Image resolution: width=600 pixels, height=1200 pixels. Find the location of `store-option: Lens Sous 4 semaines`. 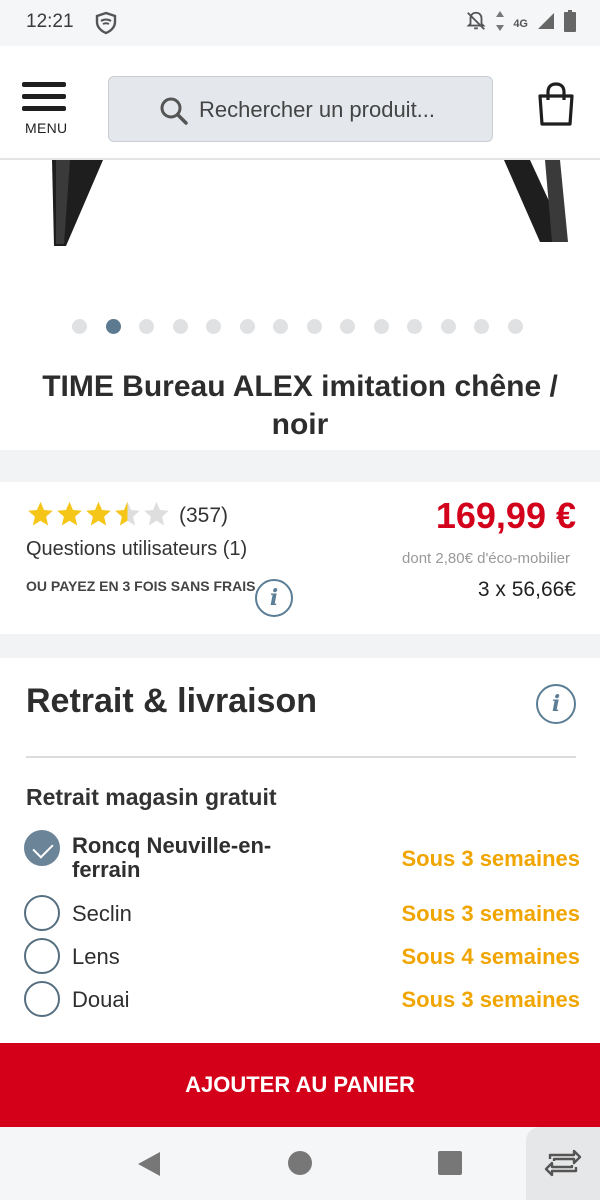

store-option: Lens Sous 4 semaines is located at coordinates (302, 958).